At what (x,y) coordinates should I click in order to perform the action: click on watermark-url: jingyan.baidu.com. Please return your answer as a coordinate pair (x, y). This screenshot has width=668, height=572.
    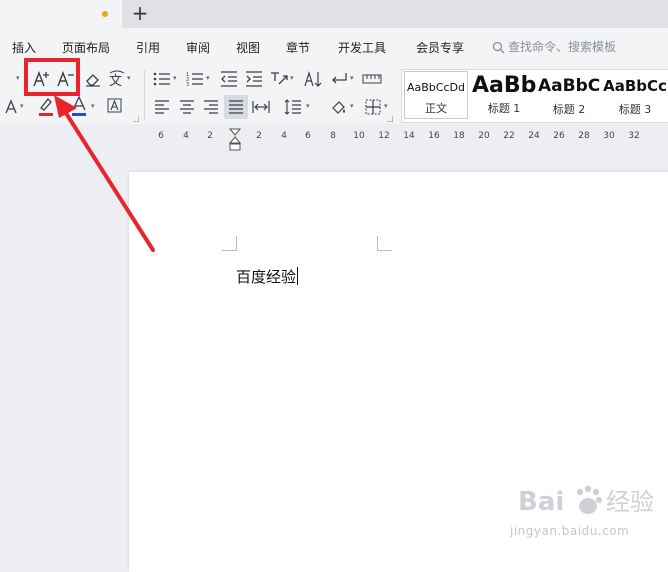
    Looking at the image, I should click on (570, 531).